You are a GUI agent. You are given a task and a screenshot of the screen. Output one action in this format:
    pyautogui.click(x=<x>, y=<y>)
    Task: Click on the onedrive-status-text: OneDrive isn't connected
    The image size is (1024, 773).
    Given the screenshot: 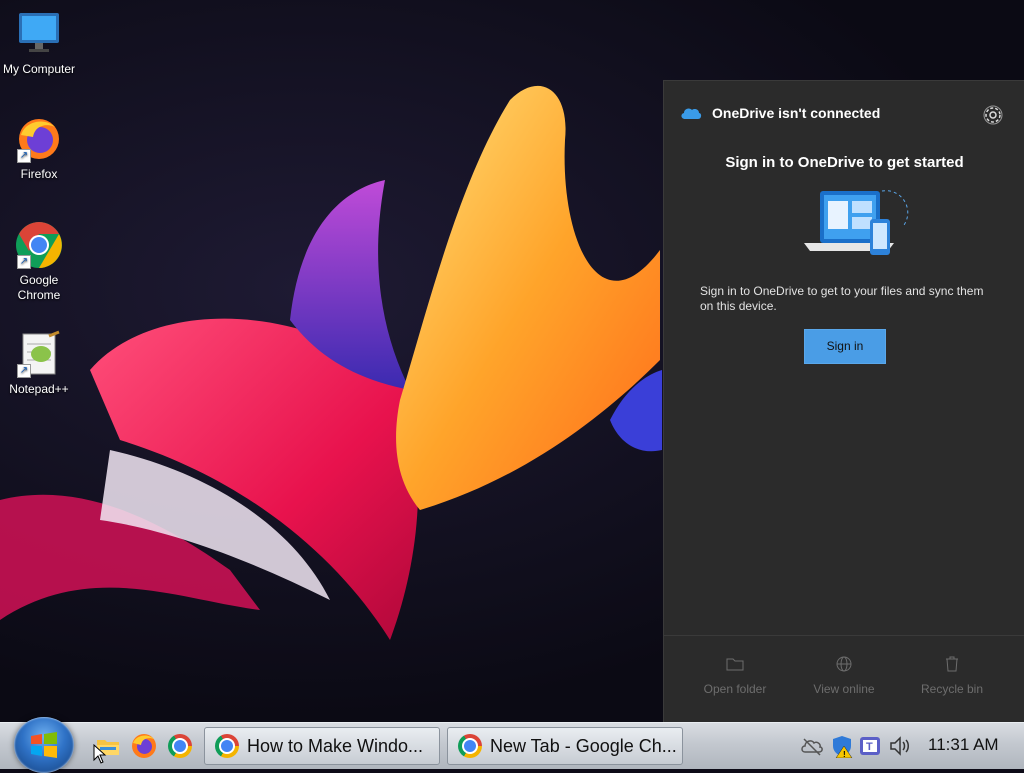 What is the action you would take?
    pyautogui.click(x=796, y=113)
    